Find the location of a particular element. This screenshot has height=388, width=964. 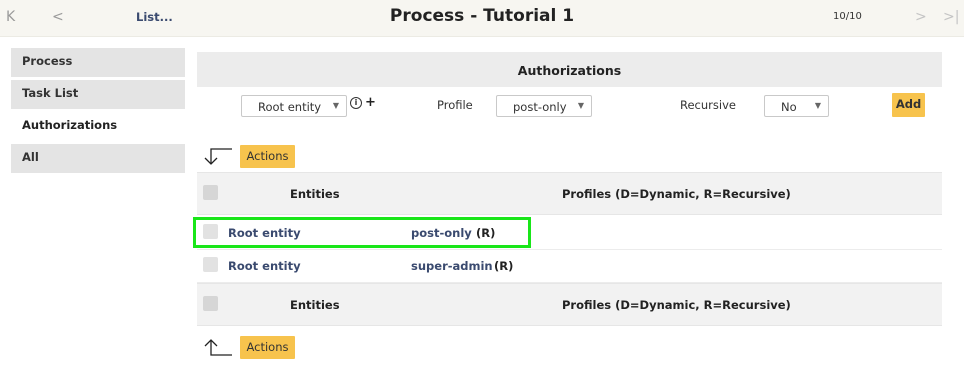

add-button: Add is located at coordinates (908, 105).